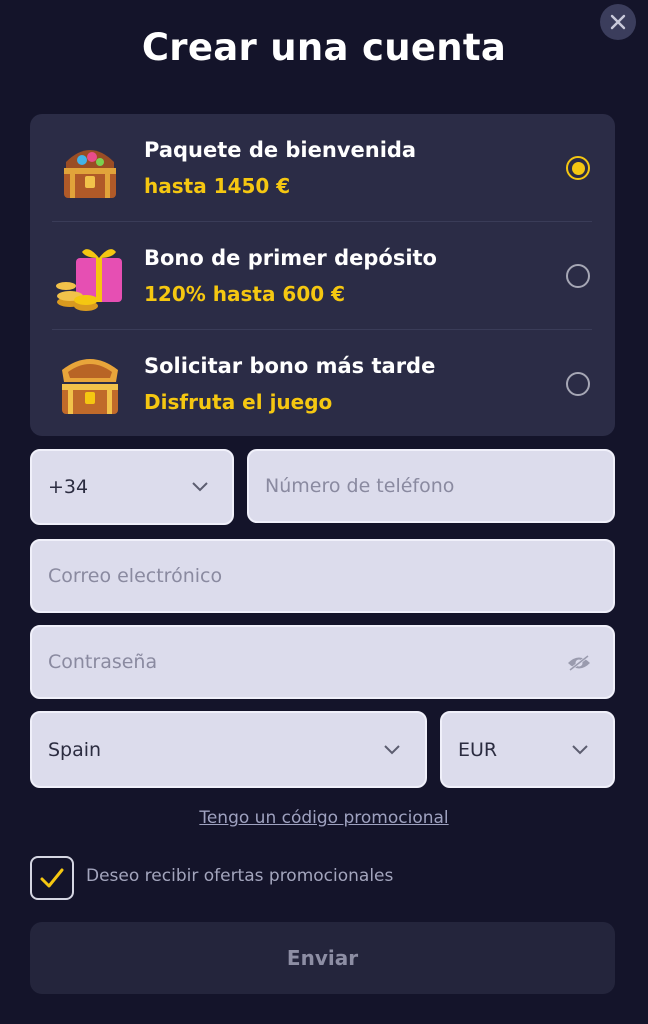  What do you see at coordinates (578, 276) in the screenshot?
I see `radio-first-deposit` at bounding box center [578, 276].